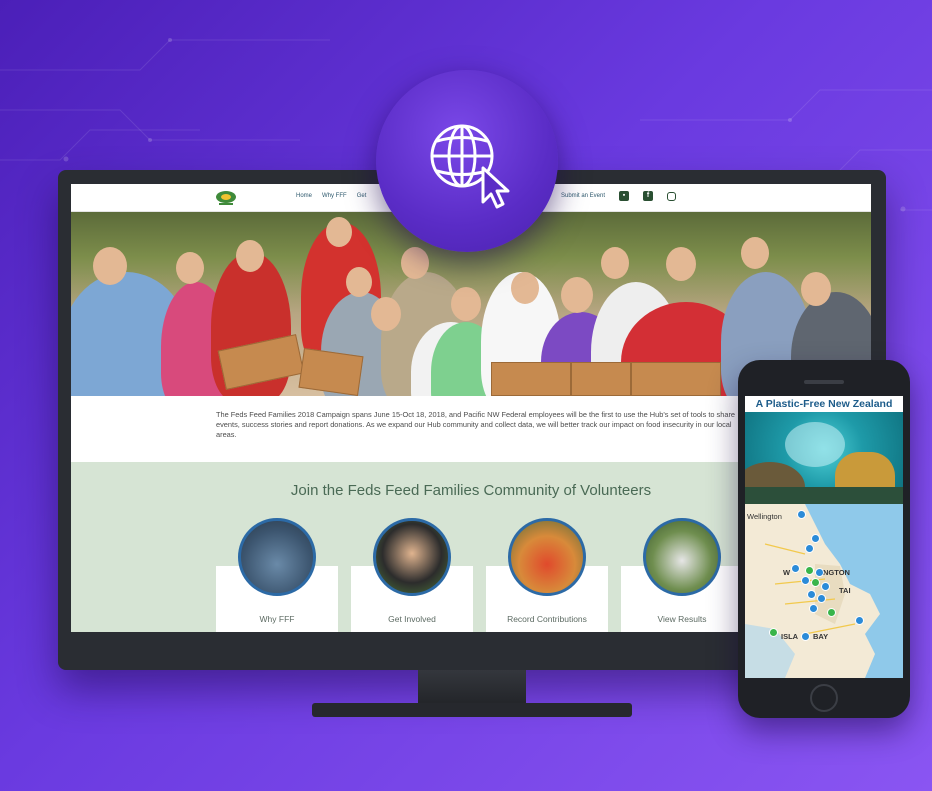 This screenshot has width=932, height=791. I want to click on card-label: View Results, so click(682, 619).